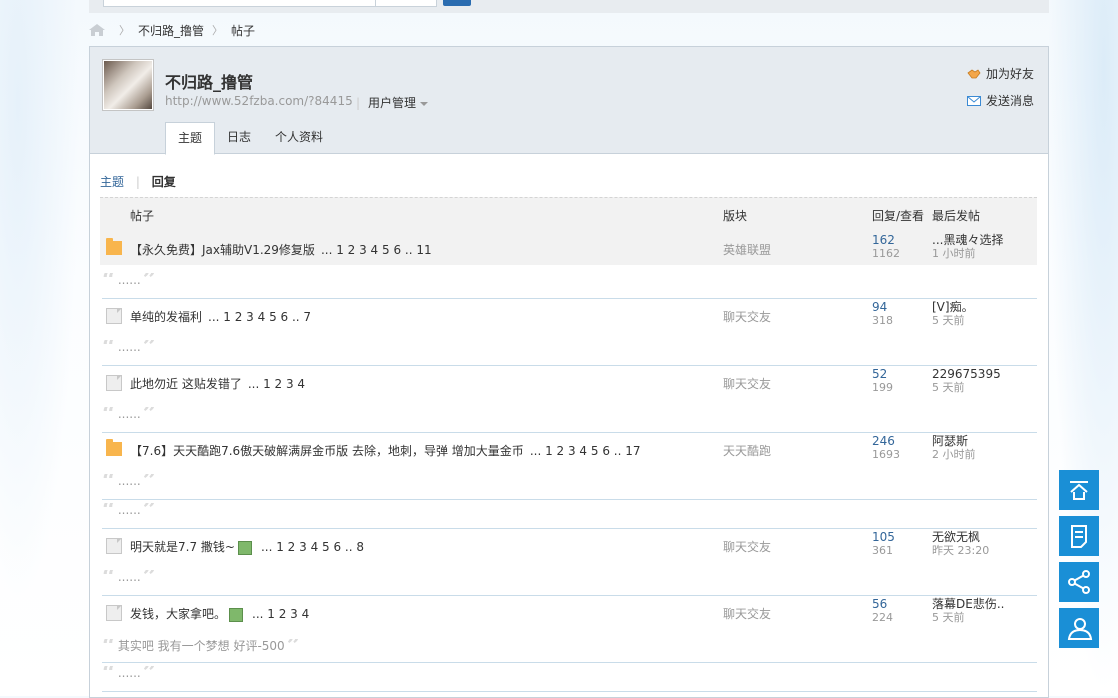  What do you see at coordinates (45, 348) in the screenshot?
I see `background-cloud-left` at bounding box center [45, 348].